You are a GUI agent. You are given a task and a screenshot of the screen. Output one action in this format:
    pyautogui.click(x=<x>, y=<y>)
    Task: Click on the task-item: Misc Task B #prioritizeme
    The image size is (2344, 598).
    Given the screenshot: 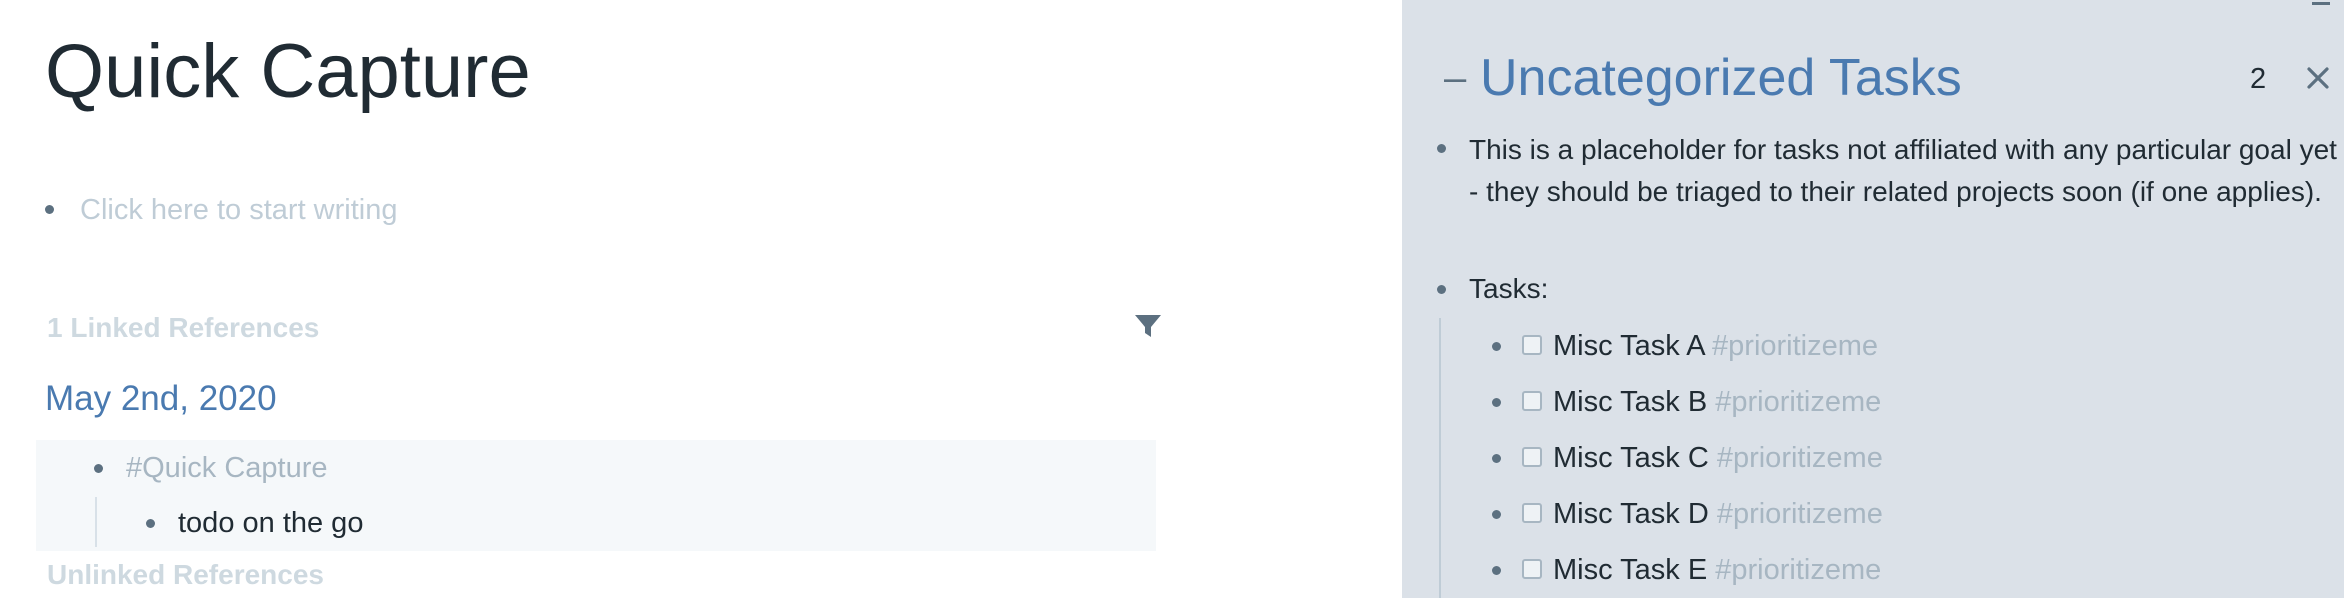 What is the action you would take?
    pyautogui.click(x=1842, y=403)
    